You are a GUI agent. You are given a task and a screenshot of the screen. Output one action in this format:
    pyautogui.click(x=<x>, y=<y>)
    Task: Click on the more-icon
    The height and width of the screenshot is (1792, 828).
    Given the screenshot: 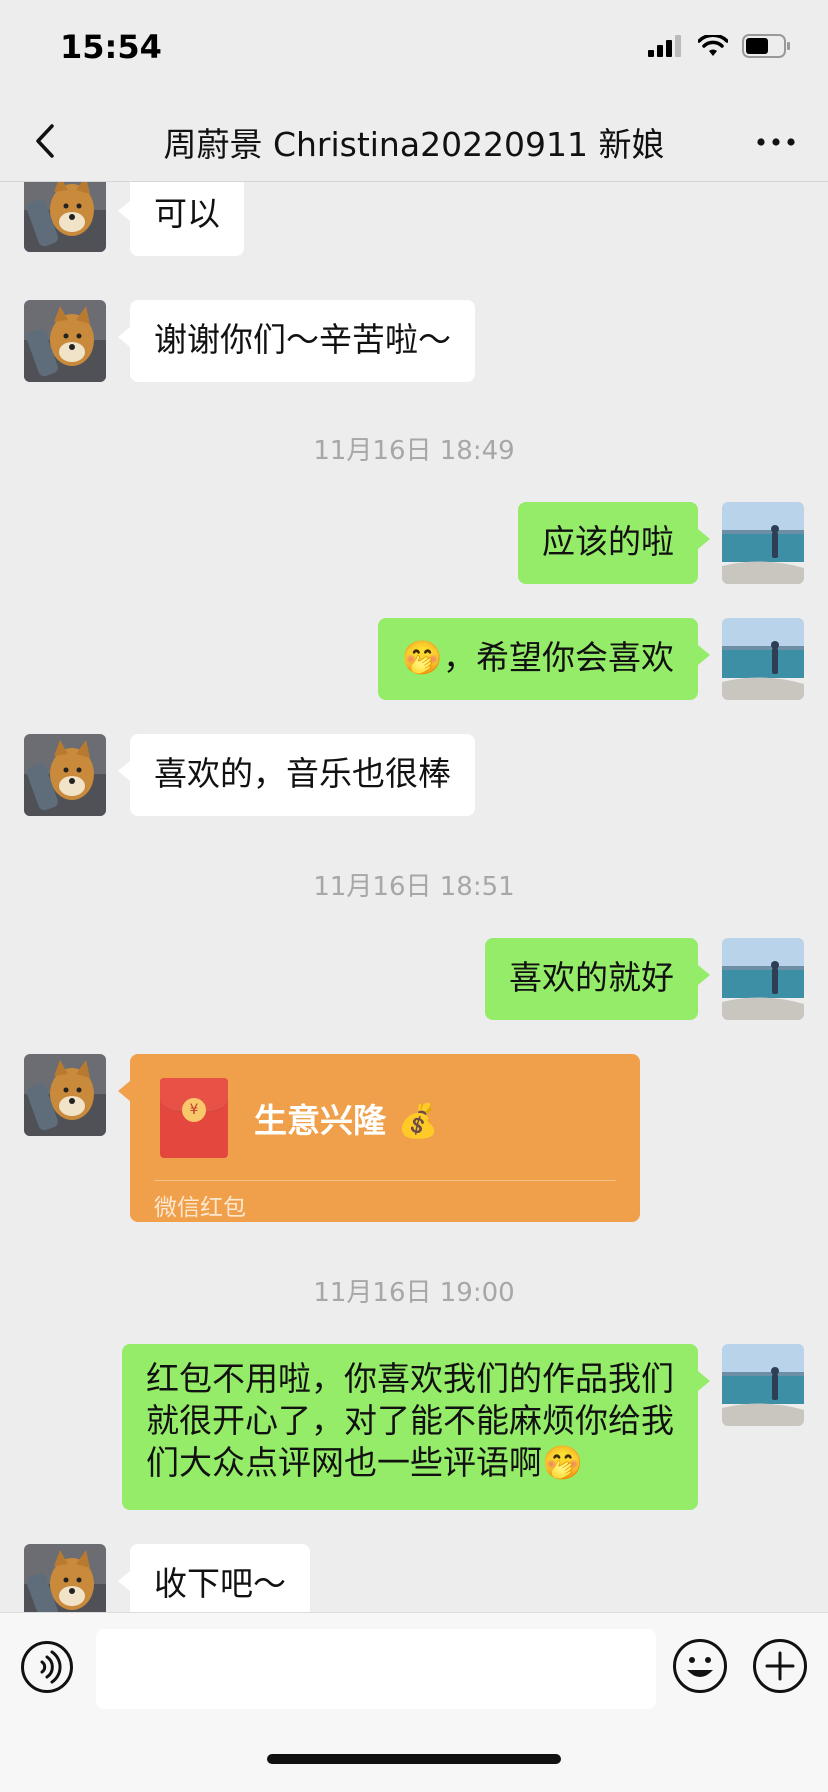 What is the action you would take?
    pyautogui.click(x=776, y=142)
    